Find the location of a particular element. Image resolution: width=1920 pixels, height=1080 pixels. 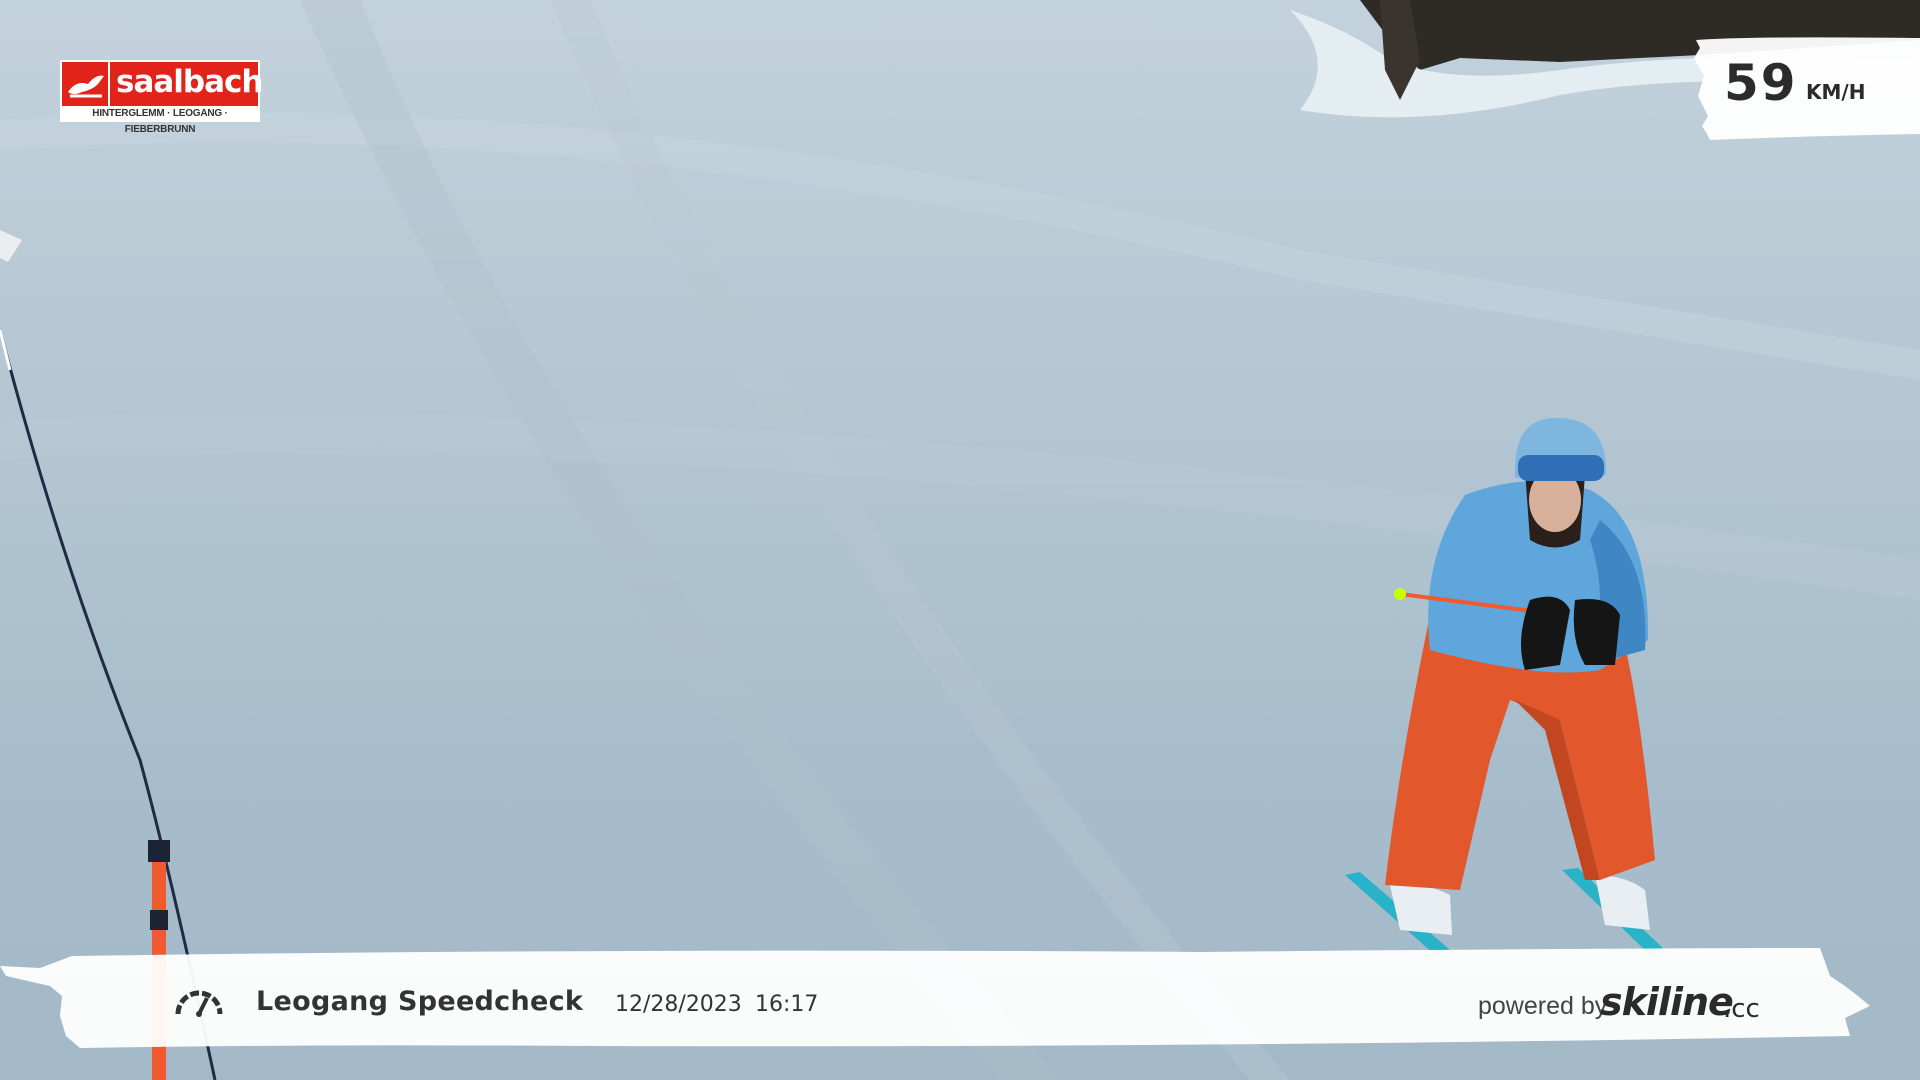

logo-name: saalbach is located at coordinates (189, 82).